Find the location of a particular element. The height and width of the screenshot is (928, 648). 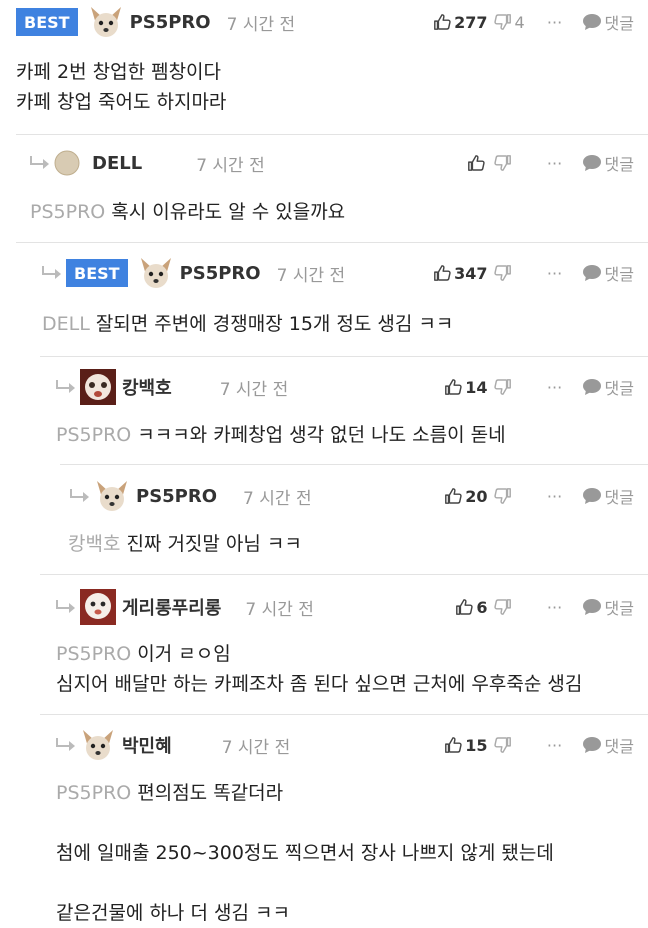

comment-author: 캉백호 is located at coordinates (147, 387).